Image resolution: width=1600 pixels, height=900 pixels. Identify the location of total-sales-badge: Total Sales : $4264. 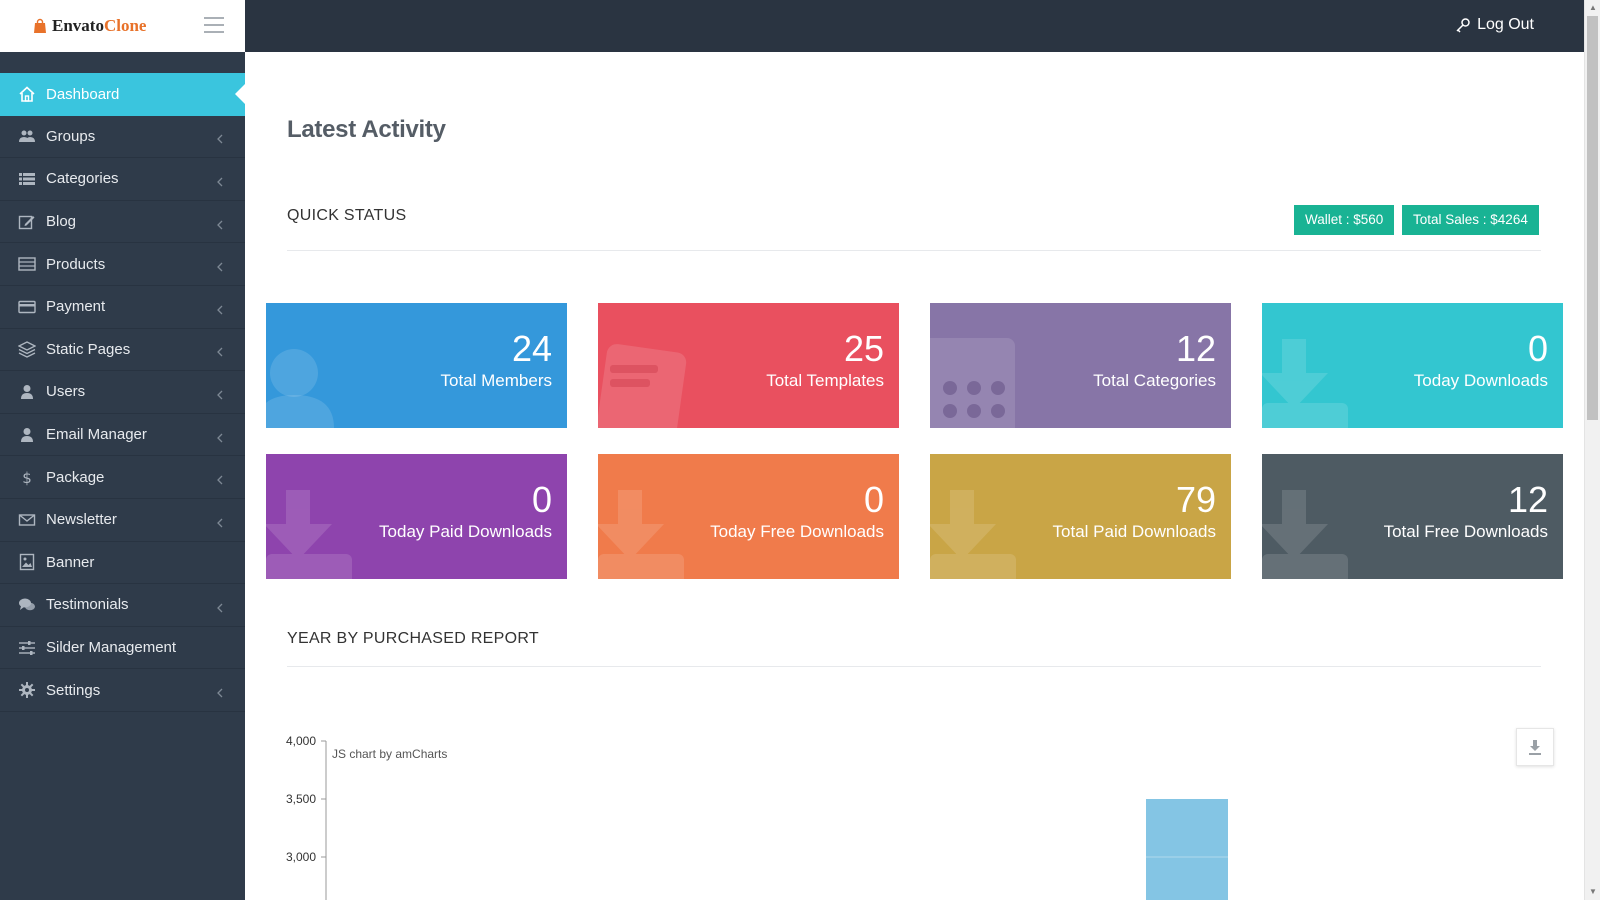
(1470, 220).